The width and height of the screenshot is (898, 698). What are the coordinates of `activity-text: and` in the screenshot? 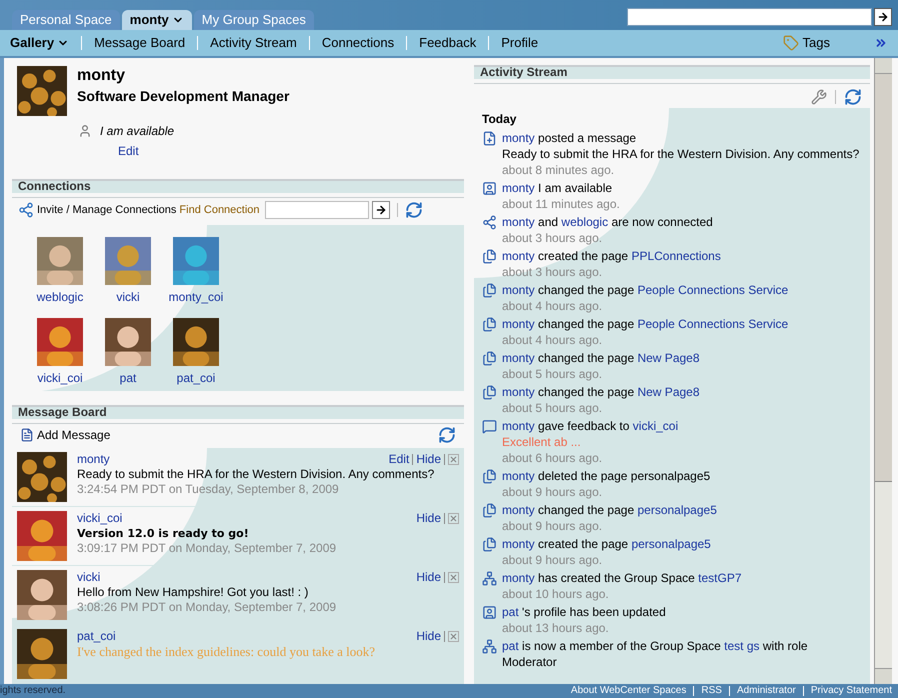 It's located at (548, 222).